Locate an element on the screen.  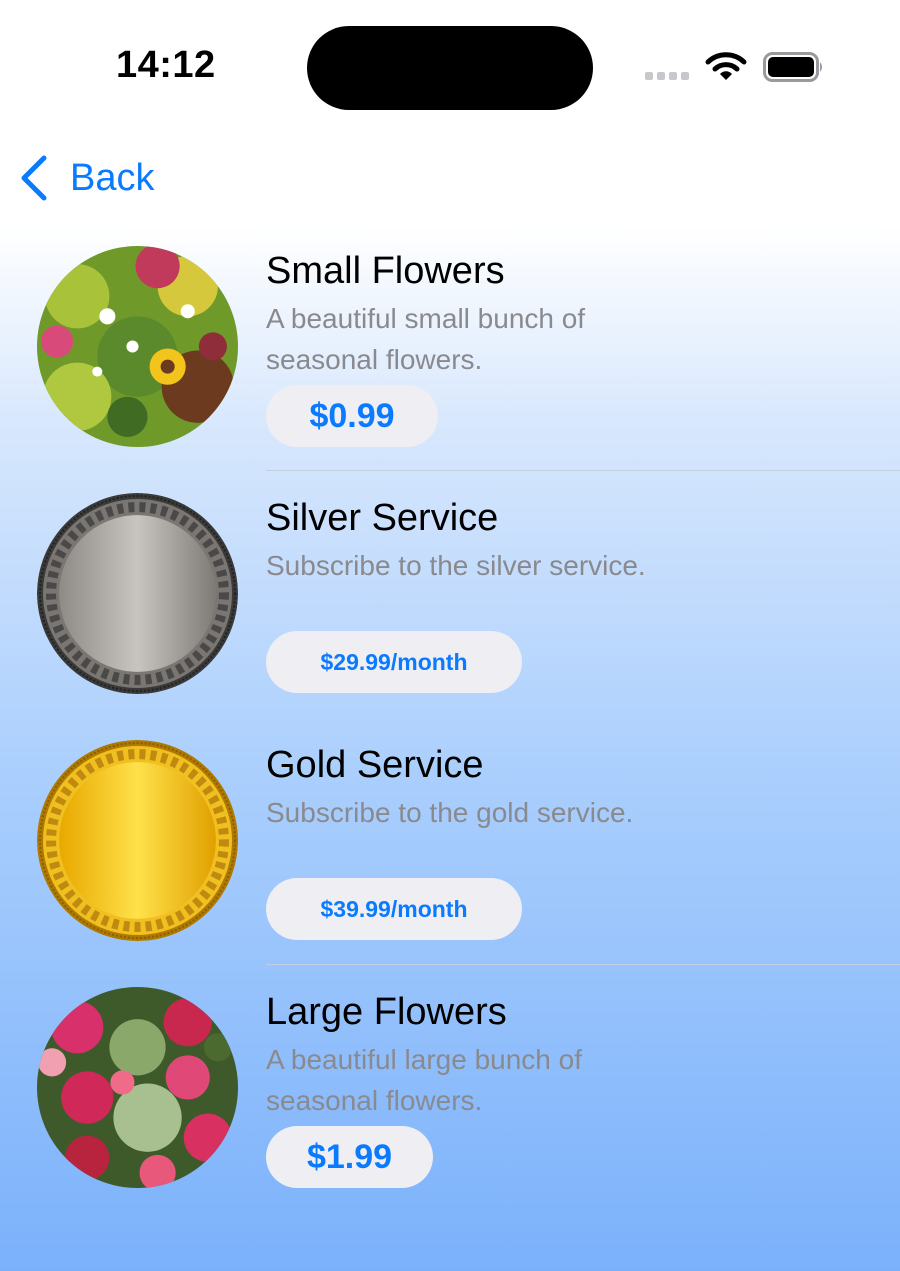
wifi-icon is located at coordinates (726, 66).